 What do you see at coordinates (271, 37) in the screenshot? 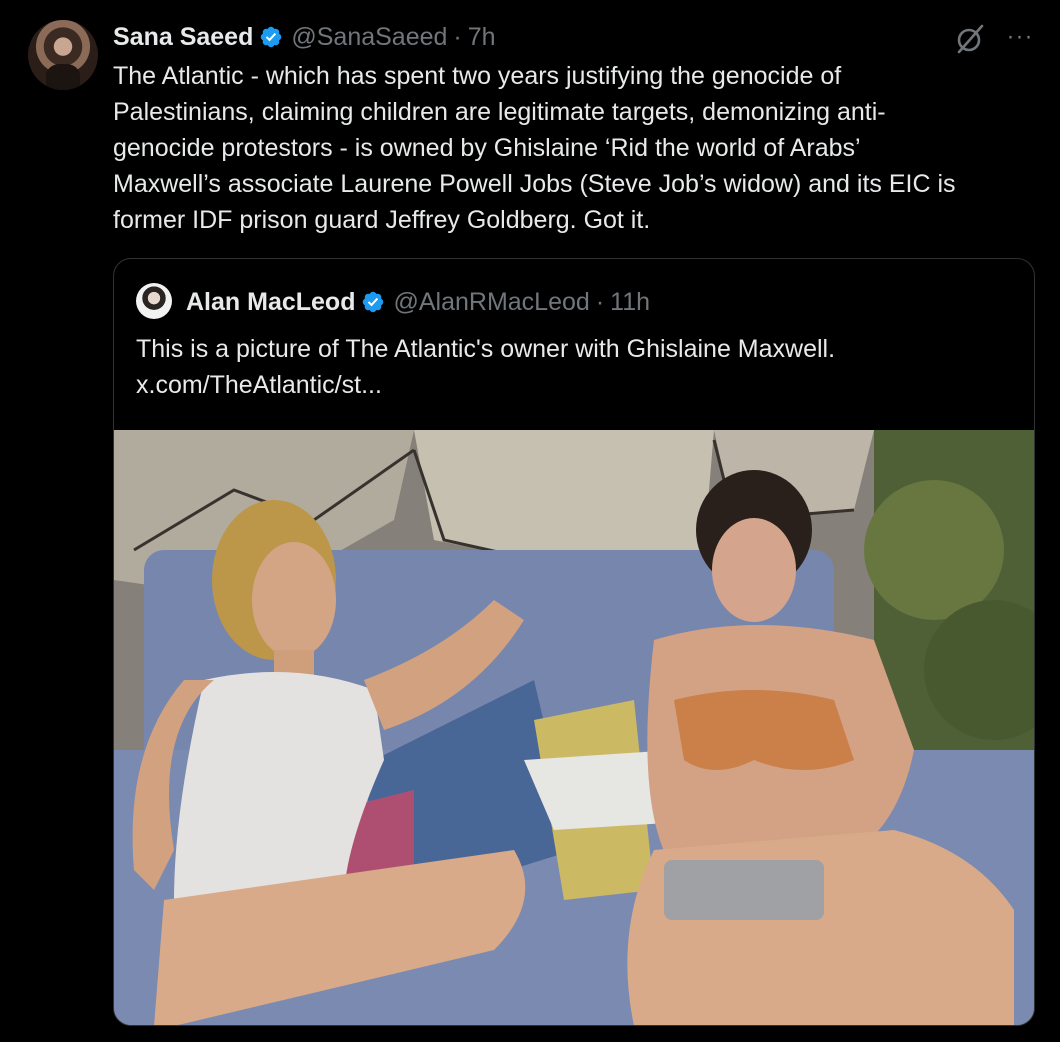
I see `verified-badge-icon` at bounding box center [271, 37].